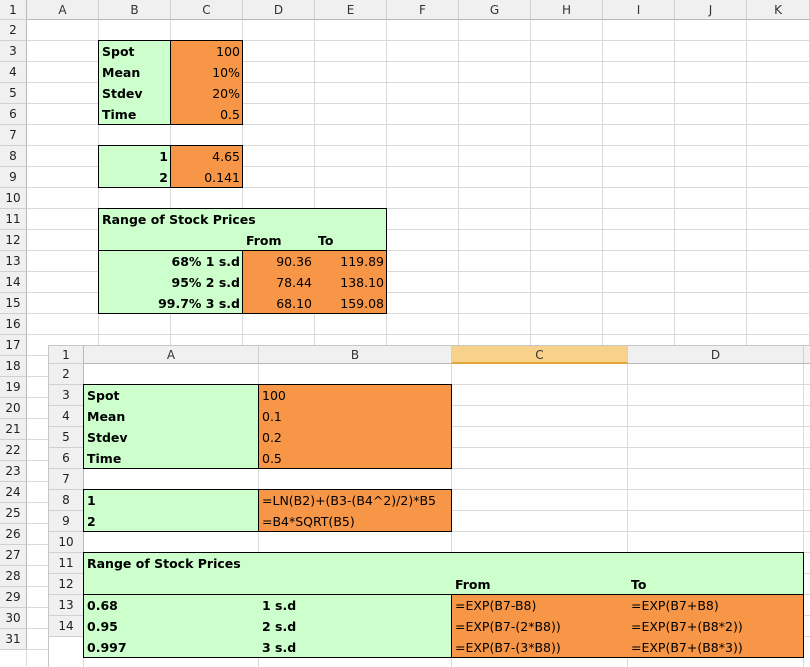 The height and width of the screenshot is (667, 810). Describe the element at coordinates (567, 10) in the screenshot. I see `column-header-h: H` at that location.